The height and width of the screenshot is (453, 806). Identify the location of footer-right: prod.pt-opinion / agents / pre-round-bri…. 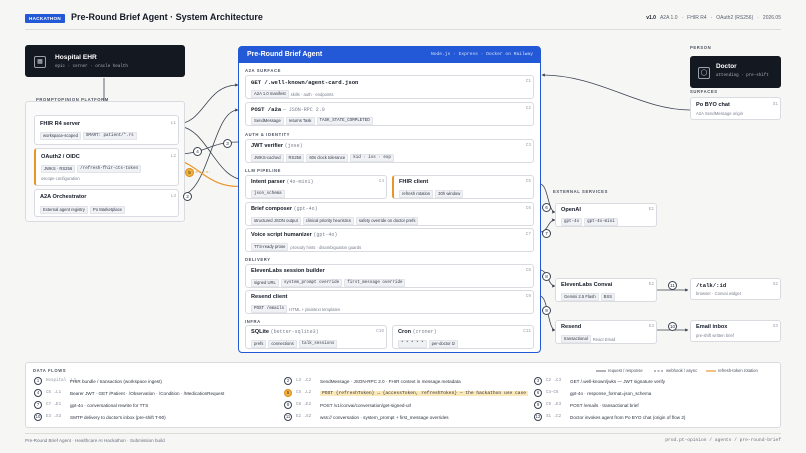
(723, 440).